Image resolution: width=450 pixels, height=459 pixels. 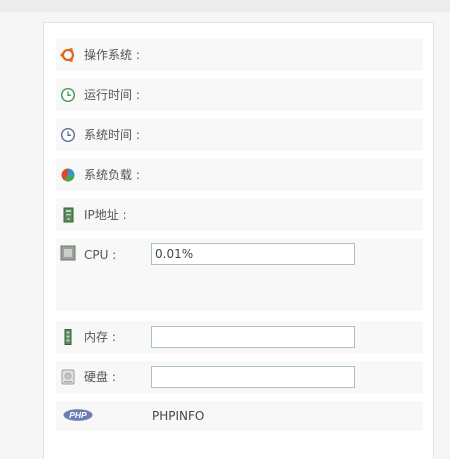 What do you see at coordinates (68, 135) in the screenshot?
I see `clock-icon` at bounding box center [68, 135].